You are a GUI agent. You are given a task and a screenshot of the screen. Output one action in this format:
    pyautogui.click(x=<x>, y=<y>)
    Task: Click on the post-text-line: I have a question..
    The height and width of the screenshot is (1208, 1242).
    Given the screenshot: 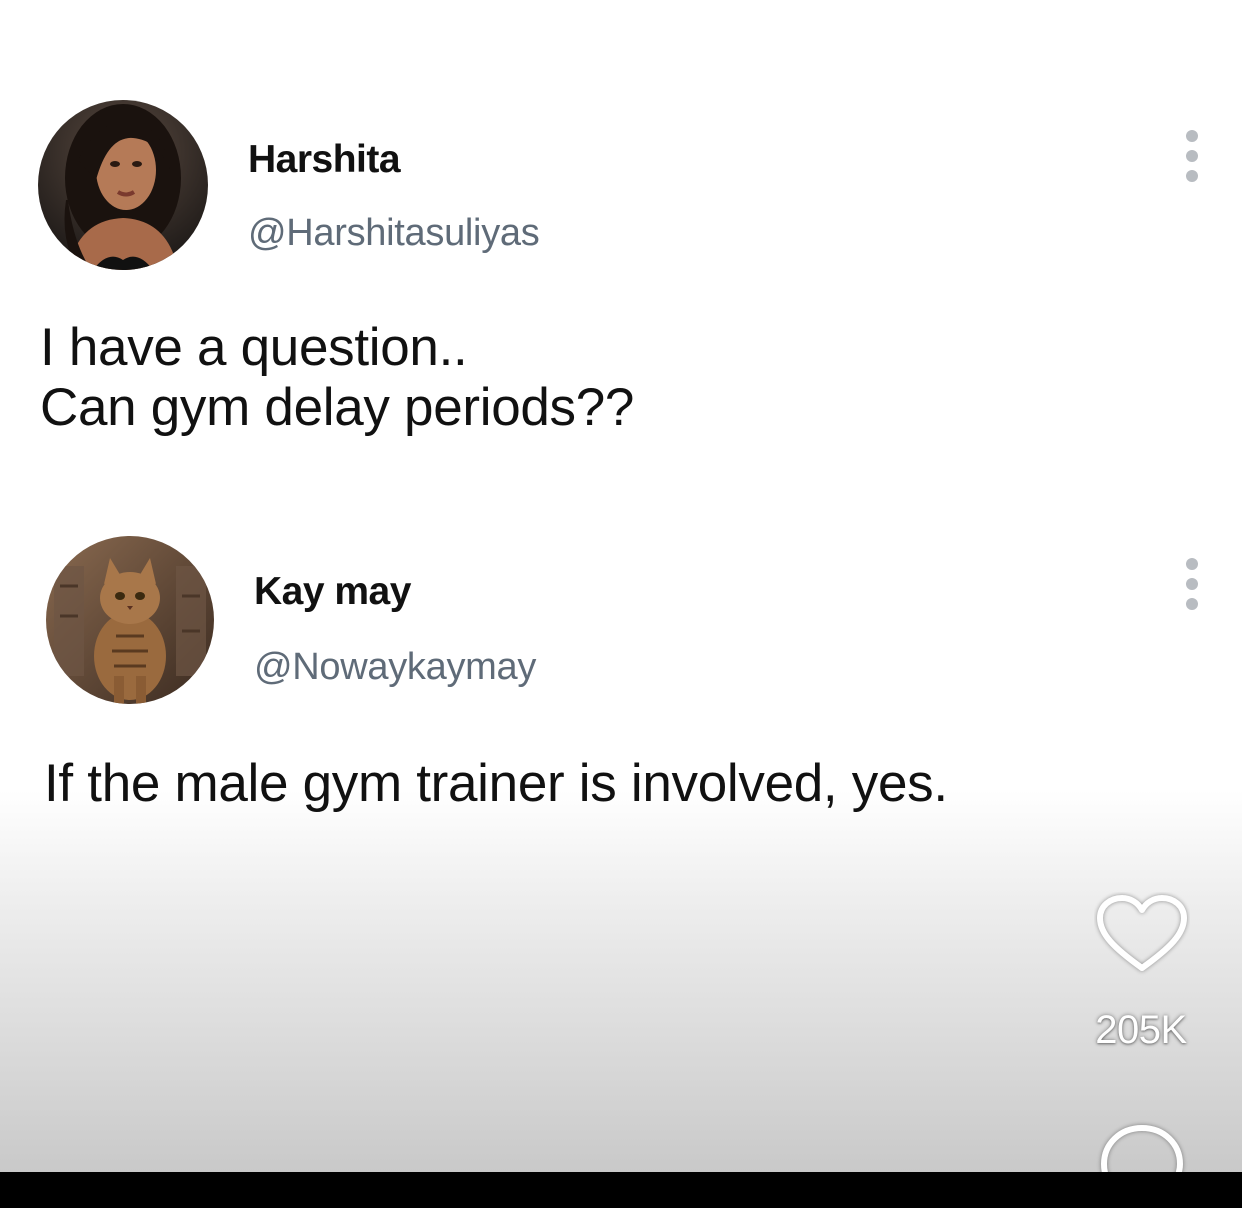 What is the action you would take?
    pyautogui.click(x=254, y=347)
    